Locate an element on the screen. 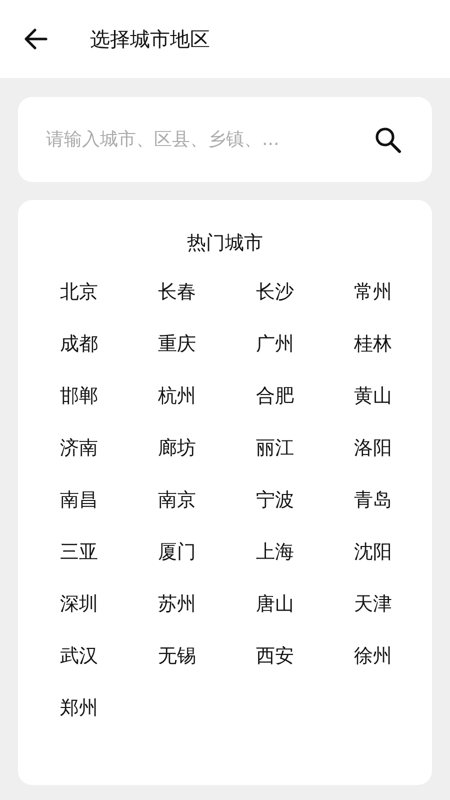  city-item: 天津 is located at coordinates (373, 604).